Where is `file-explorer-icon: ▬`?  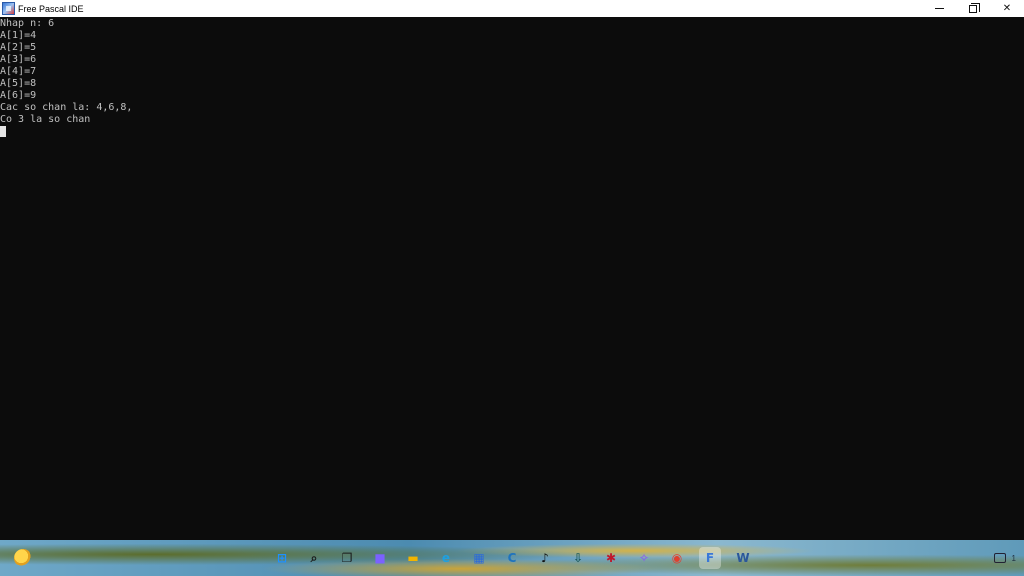 file-explorer-icon: ▬ is located at coordinates (413, 558).